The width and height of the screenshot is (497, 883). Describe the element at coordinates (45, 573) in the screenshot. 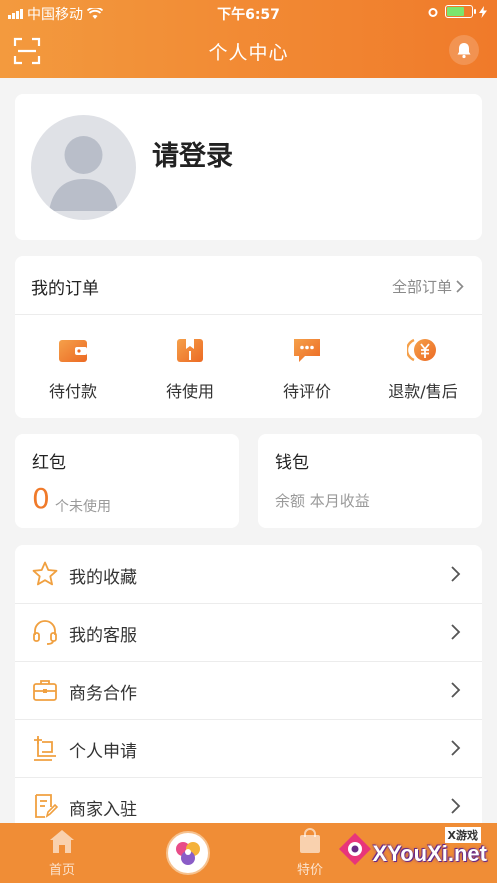

I see `star-icon` at that location.